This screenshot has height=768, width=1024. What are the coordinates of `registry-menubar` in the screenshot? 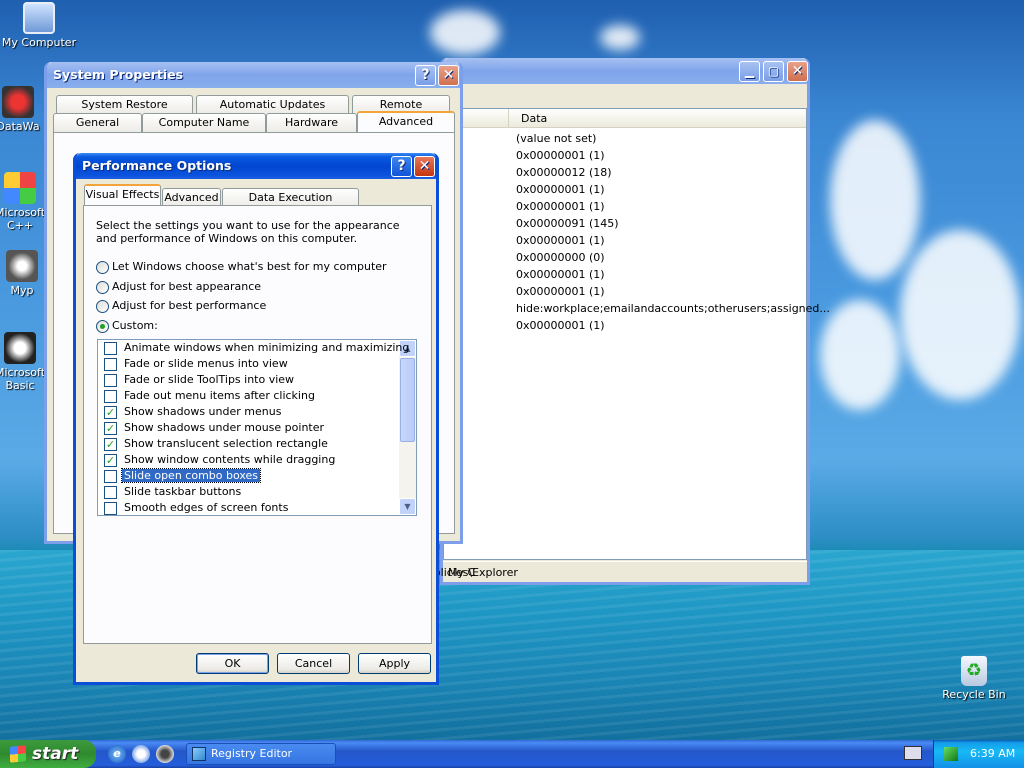 It's located at (625, 96).